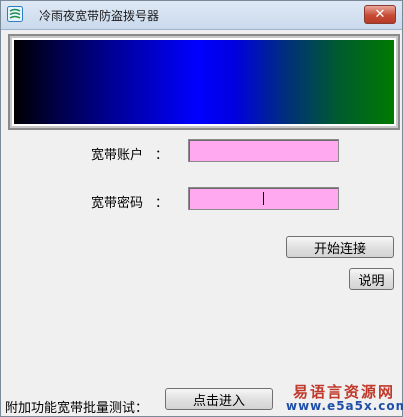 The width and height of the screenshot is (403, 417). I want to click on text-caret, so click(263, 198).